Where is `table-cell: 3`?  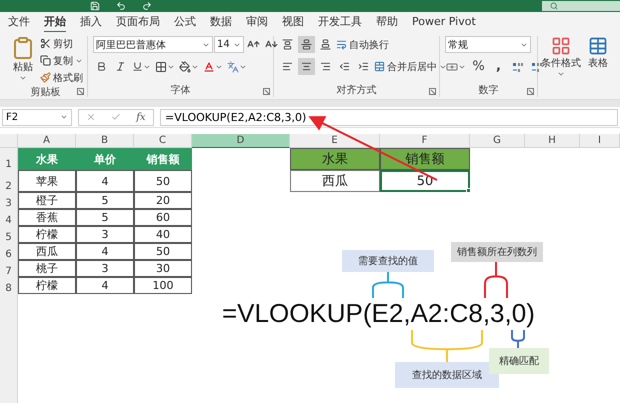 table-cell: 3 is located at coordinates (105, 268).